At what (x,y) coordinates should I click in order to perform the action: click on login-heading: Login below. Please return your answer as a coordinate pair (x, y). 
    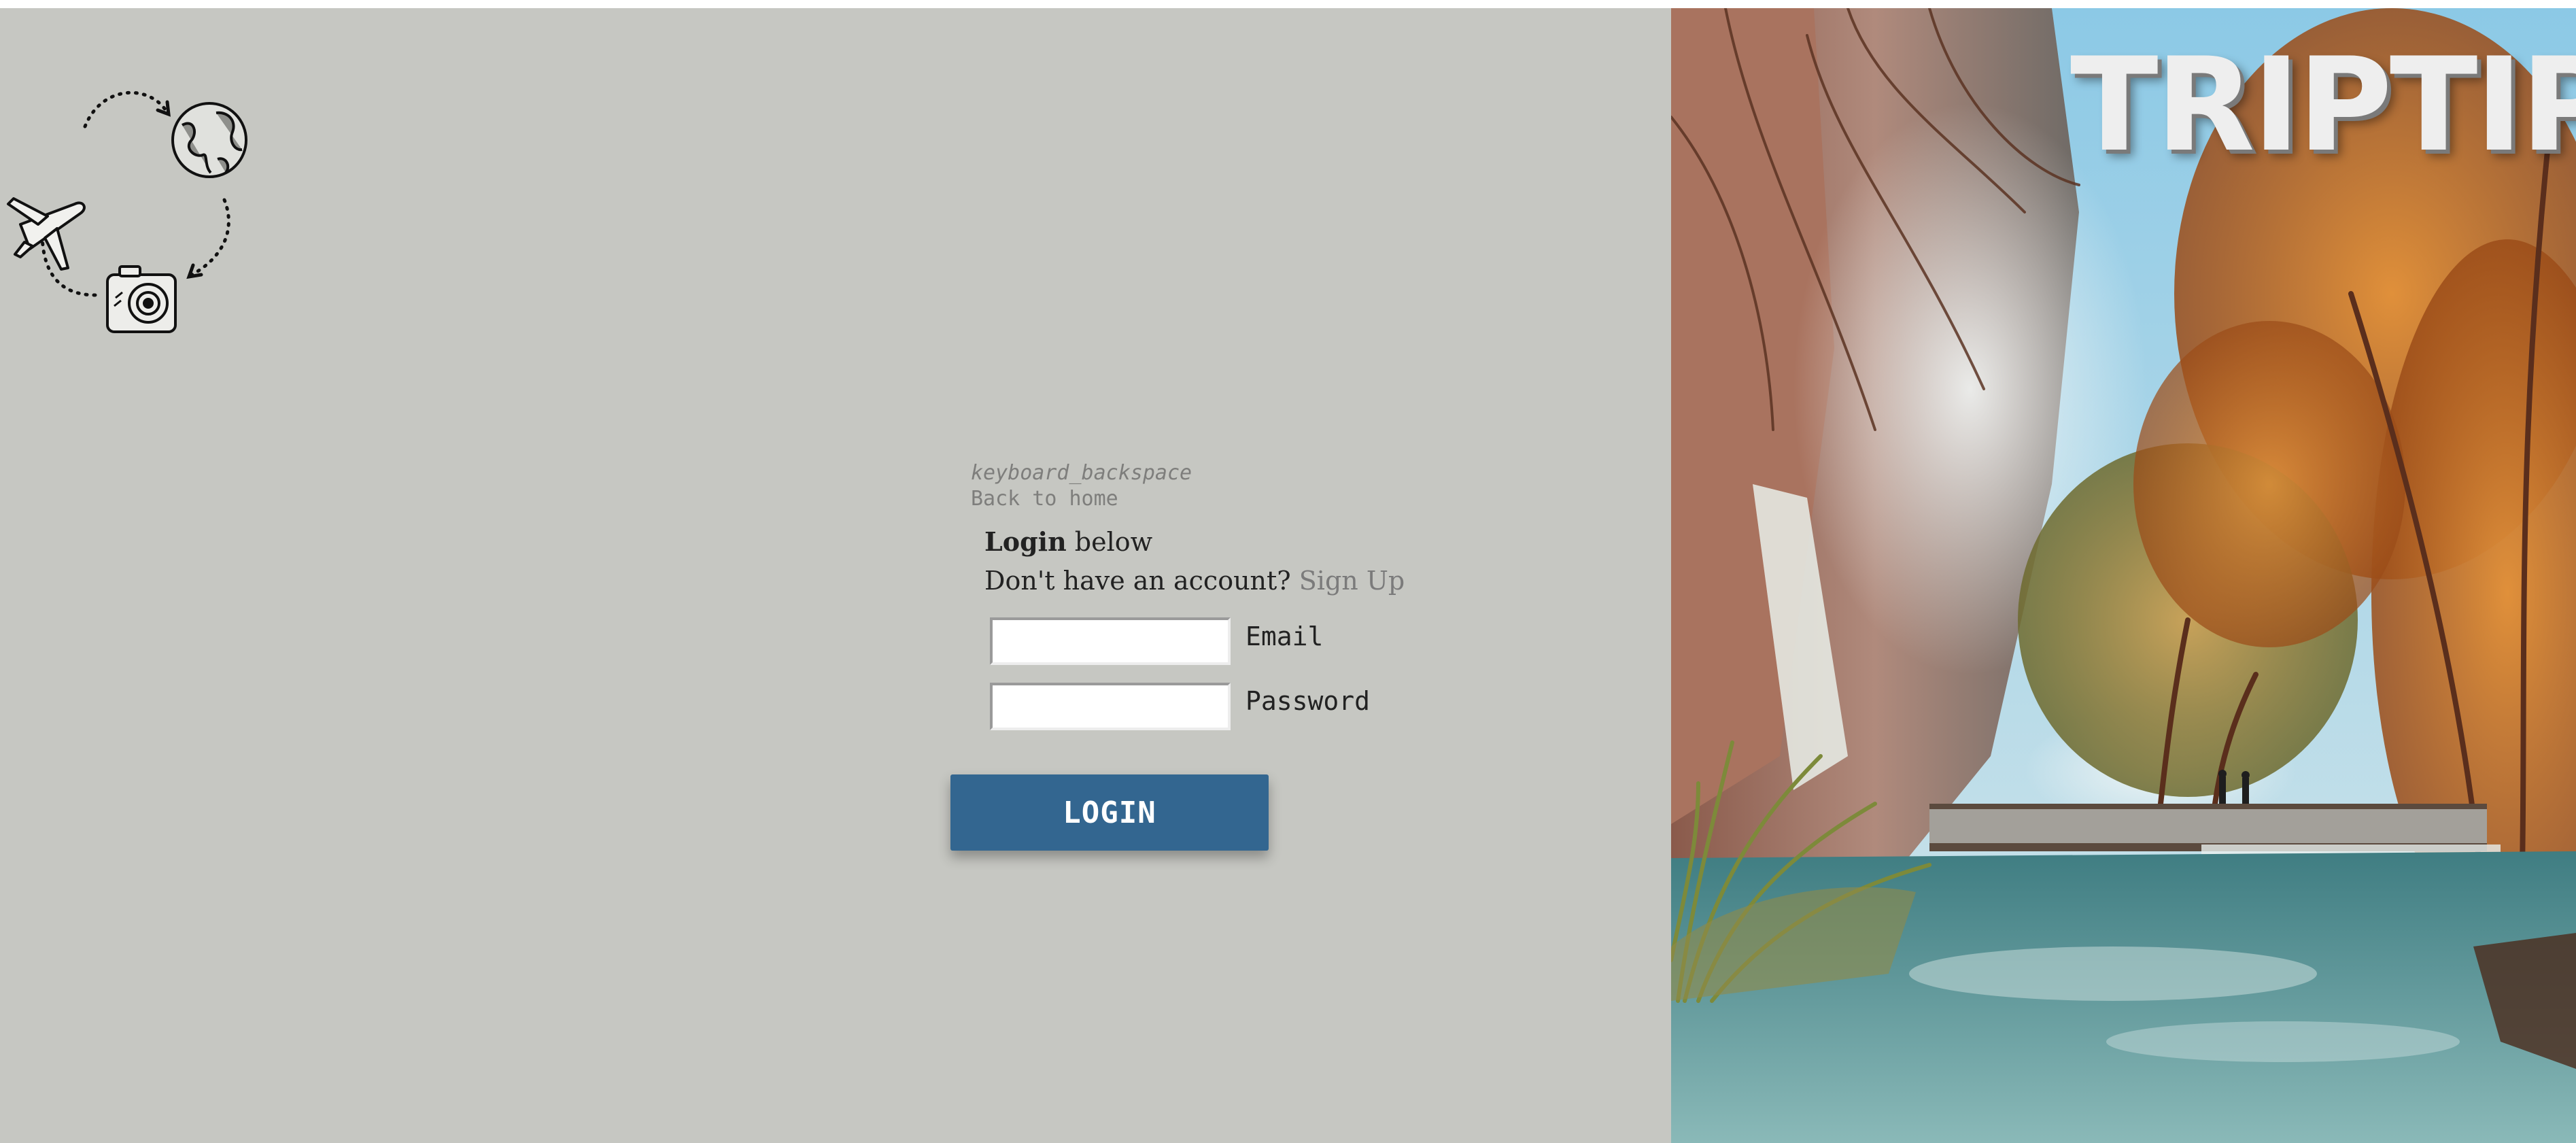
    Looking at the image, I should click on (1068, 541).